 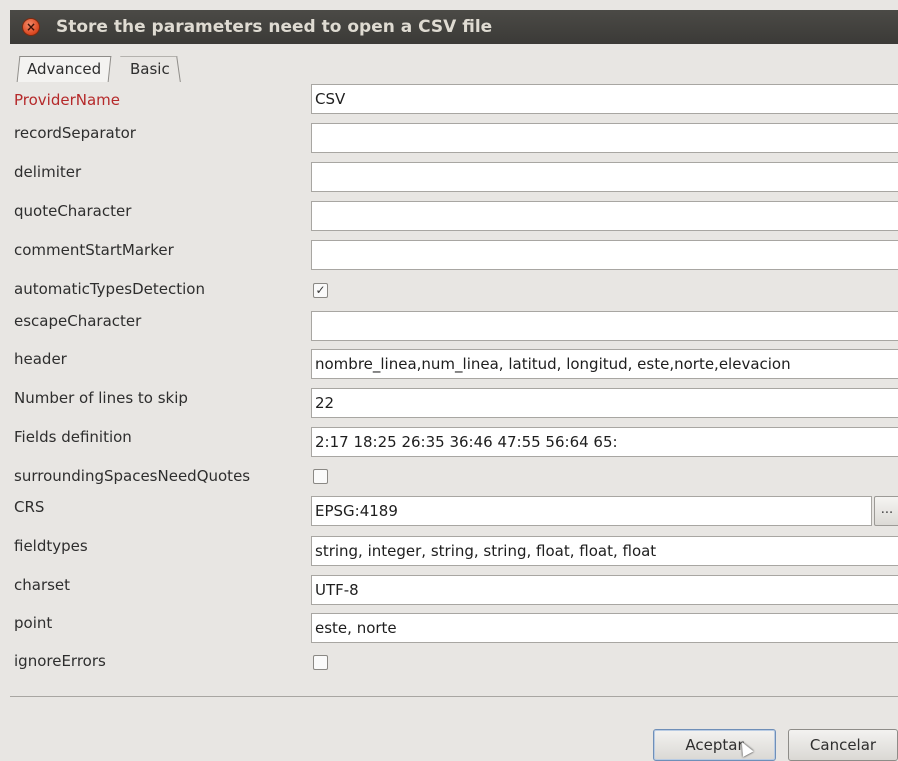 I want to click on point-field: este, norte, so click(x=604, y=628).